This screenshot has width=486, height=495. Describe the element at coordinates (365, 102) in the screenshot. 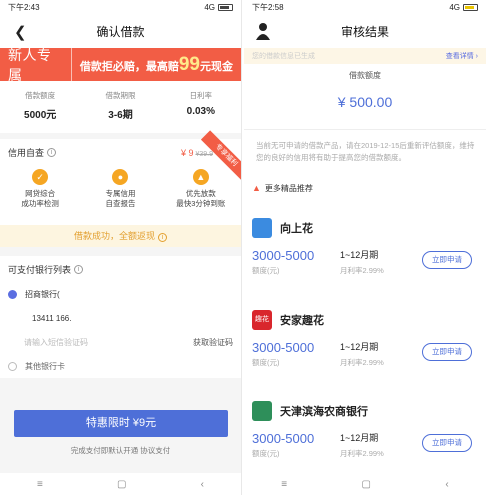

I see `amount-value: ¥ 500.00` at that location.